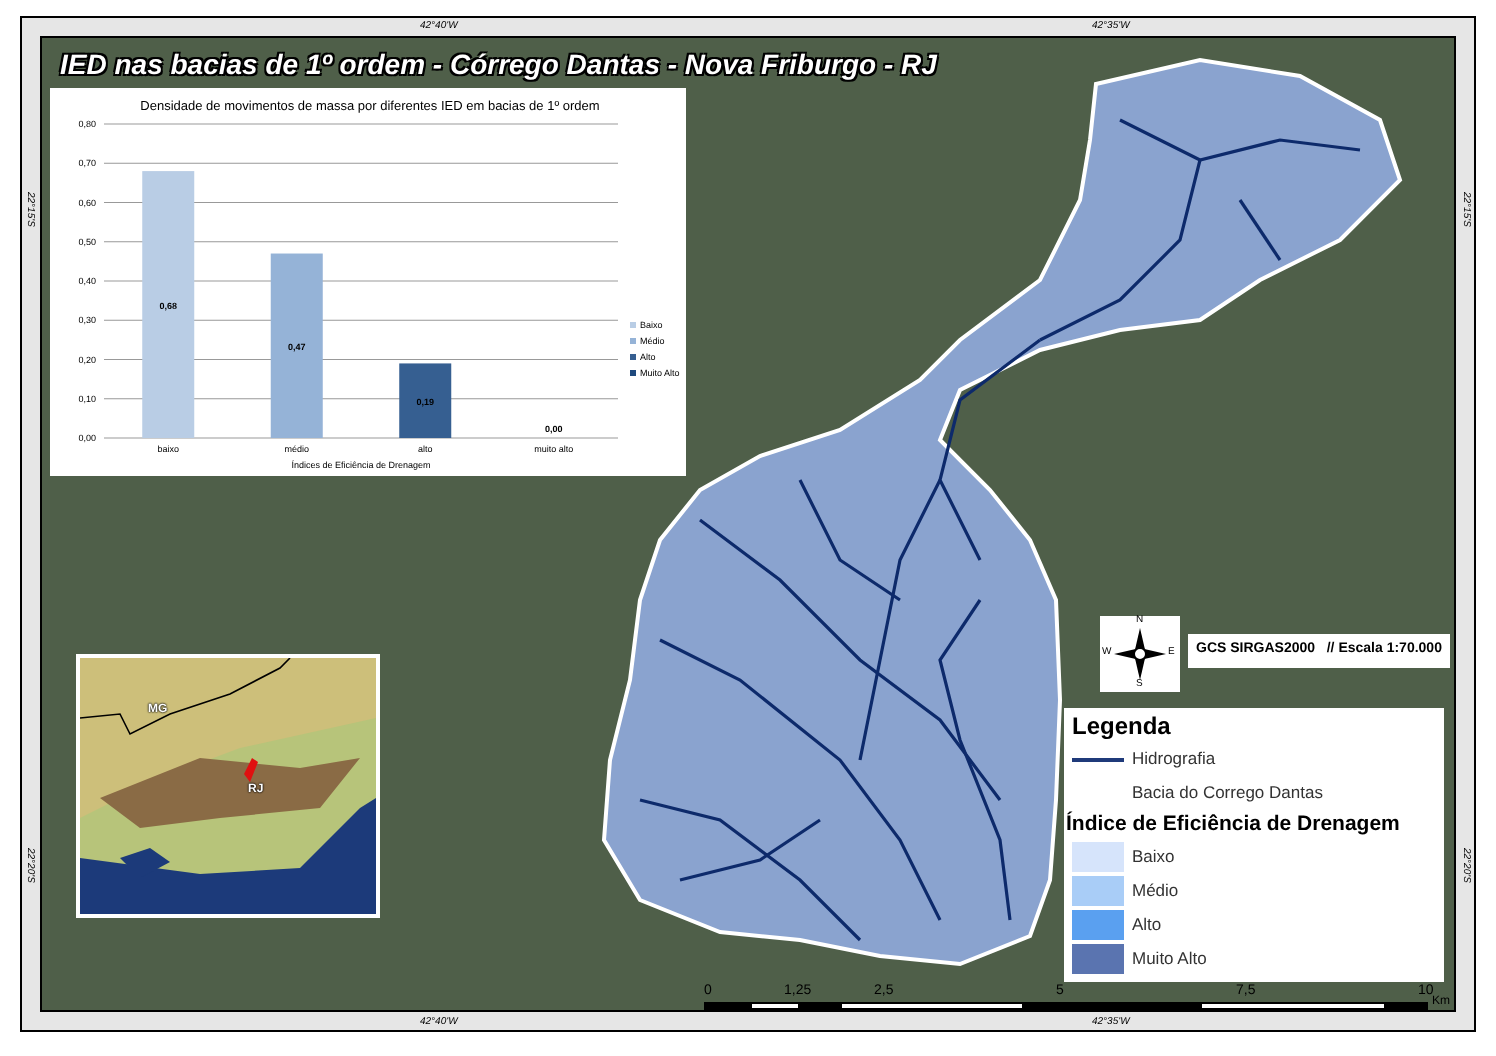 This screenshot has height=1056, width=1496. What do you see at coordinates (1122, 726) in the screenshot?
I see `legend-title: Legenda` at bounding box center [1122, 726].